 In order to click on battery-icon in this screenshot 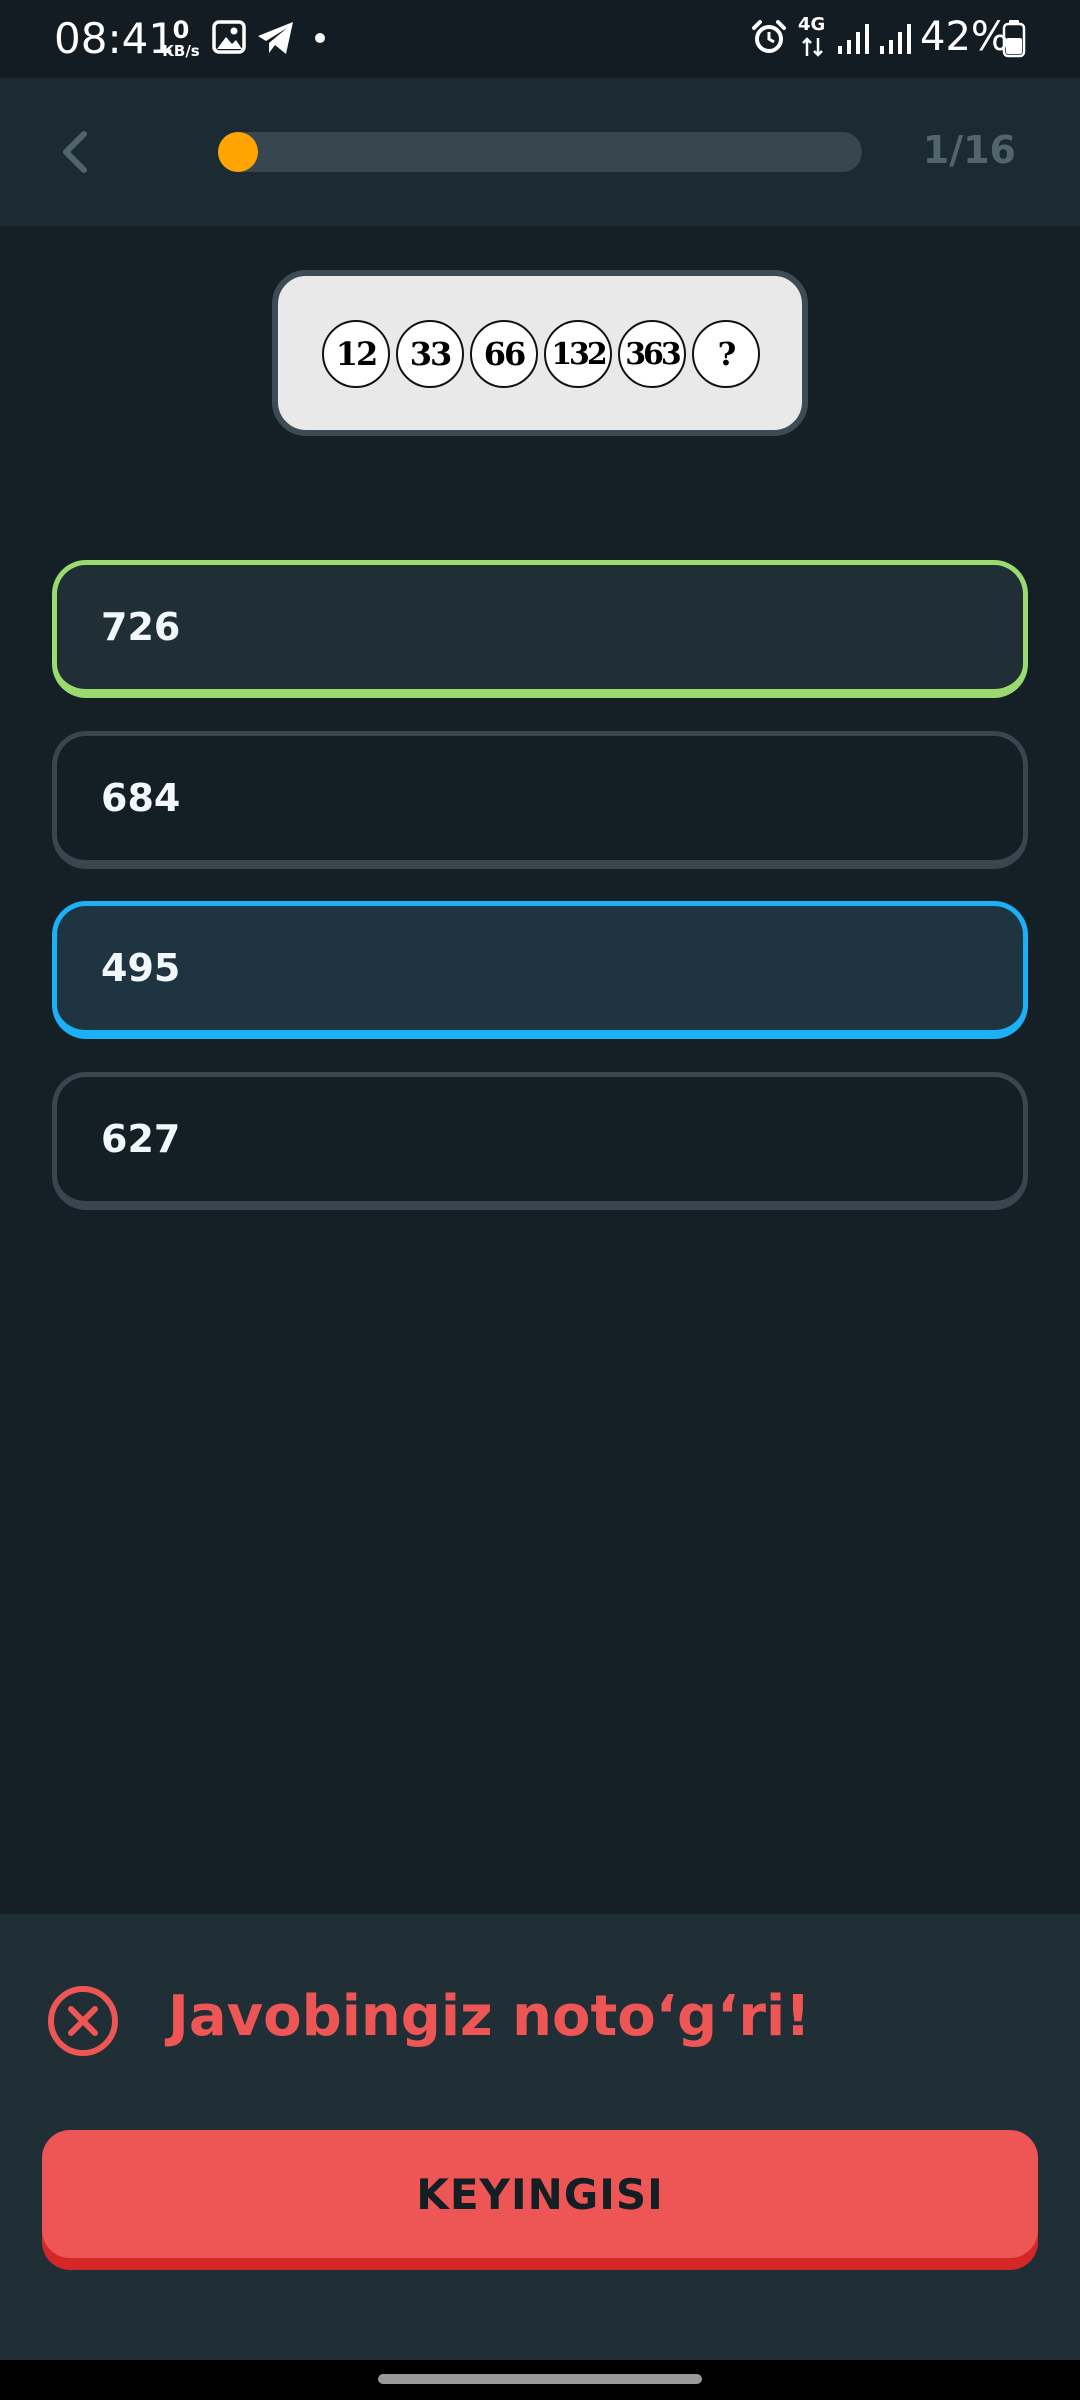, I will do `click(1014, 39)`.